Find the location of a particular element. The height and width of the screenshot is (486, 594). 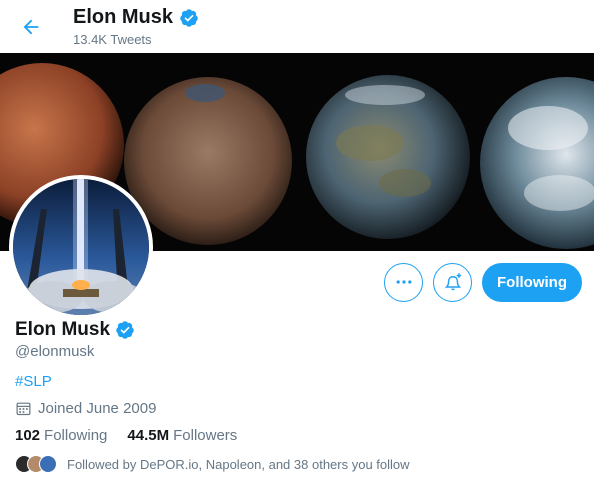

profile-avatar is located at coordinates (81, 247).